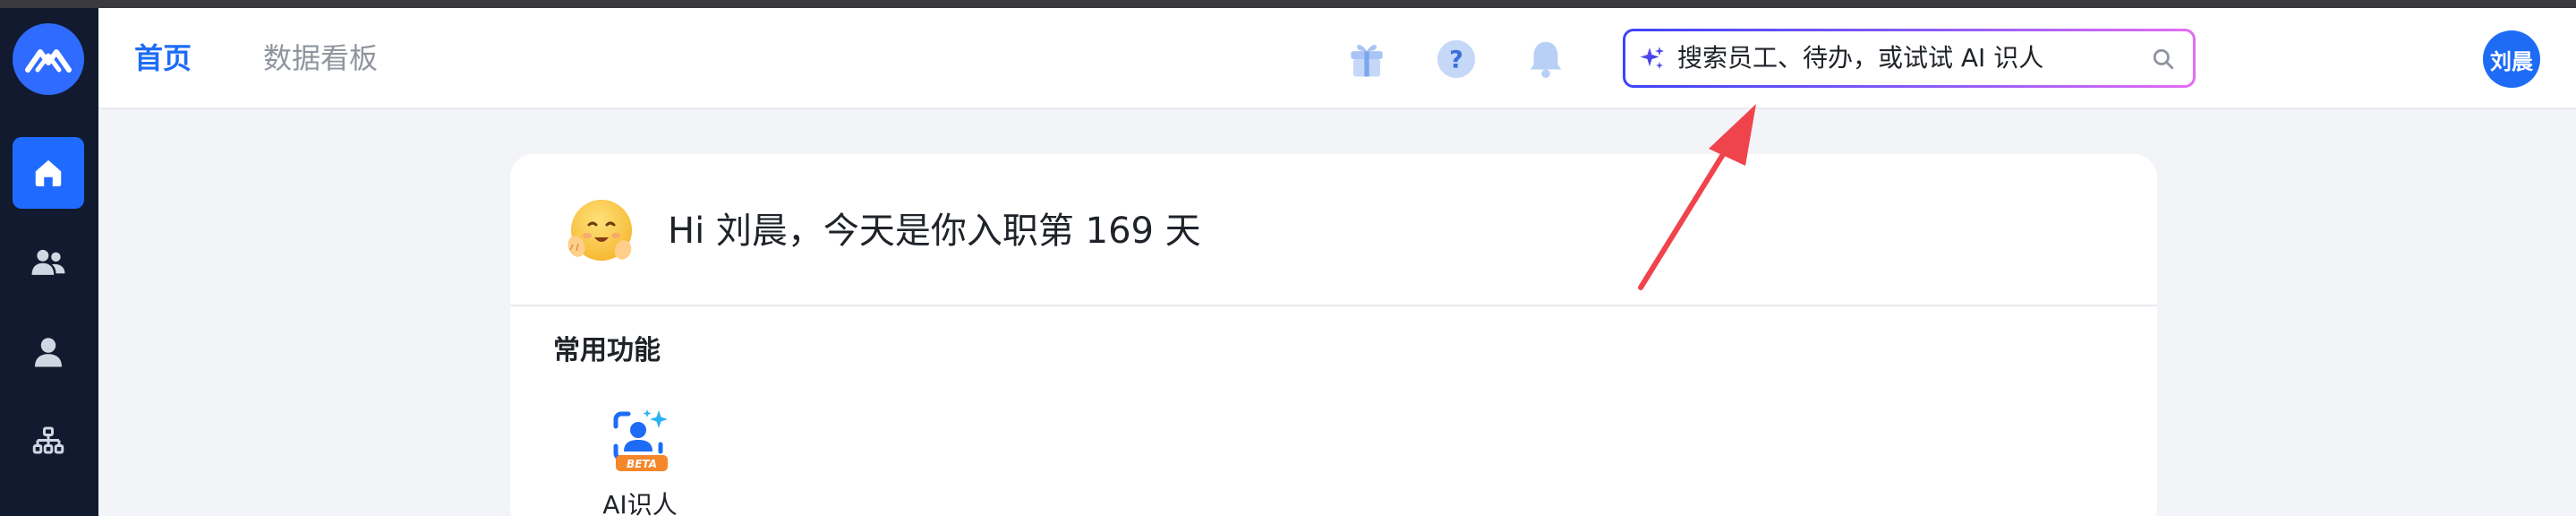  I want to click on home-icon, so click(48, 173).